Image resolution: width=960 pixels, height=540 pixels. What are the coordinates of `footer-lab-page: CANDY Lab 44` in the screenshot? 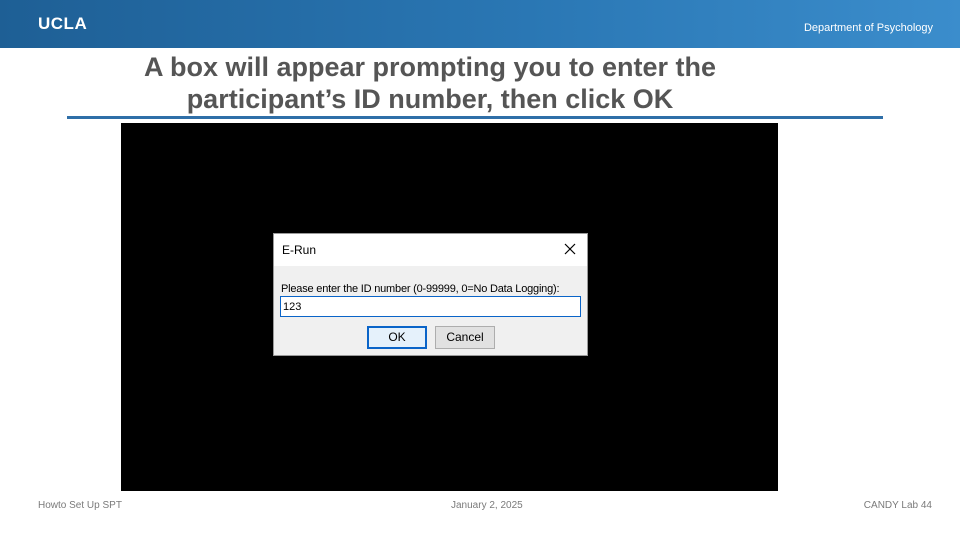 It's located at (897, 505).